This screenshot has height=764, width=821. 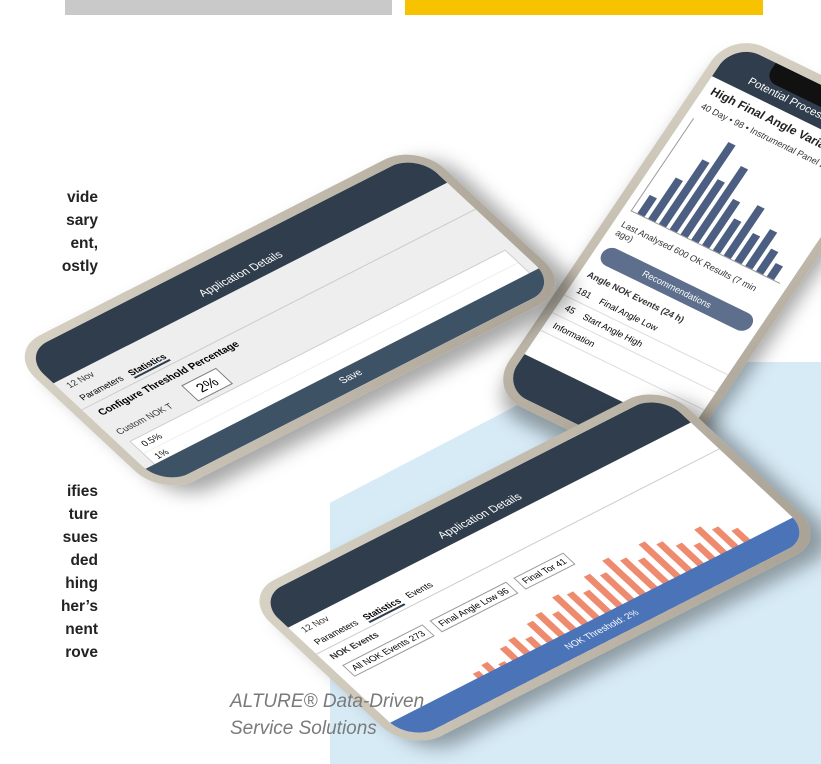 What do you see at coordinates (80, 232) in the screenshot?
I see `body-text-upper: vide sary ent, ostly` at bounding box center [80, 232].